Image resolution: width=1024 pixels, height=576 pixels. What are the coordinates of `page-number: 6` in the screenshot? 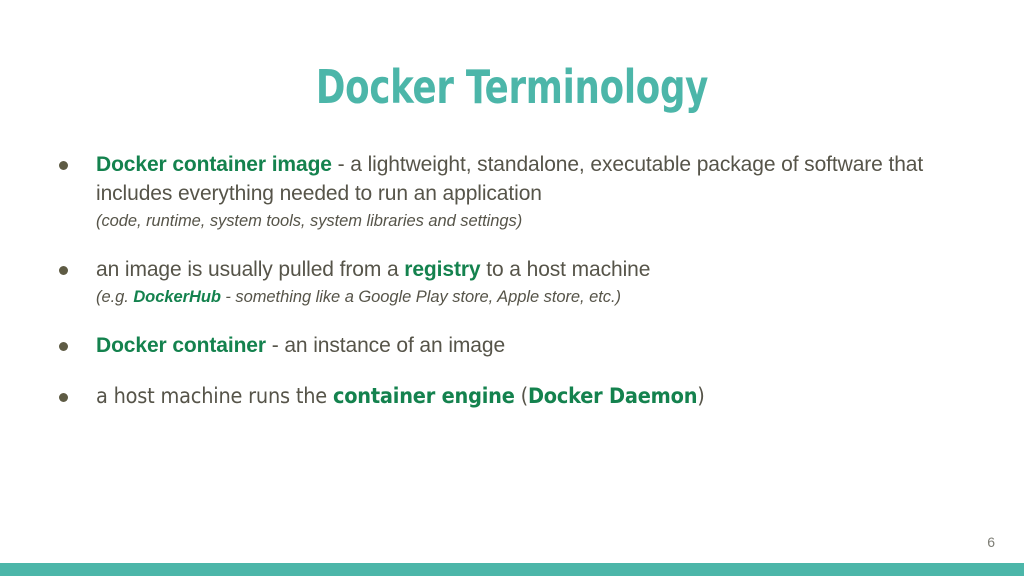 It's located at (991, 542).